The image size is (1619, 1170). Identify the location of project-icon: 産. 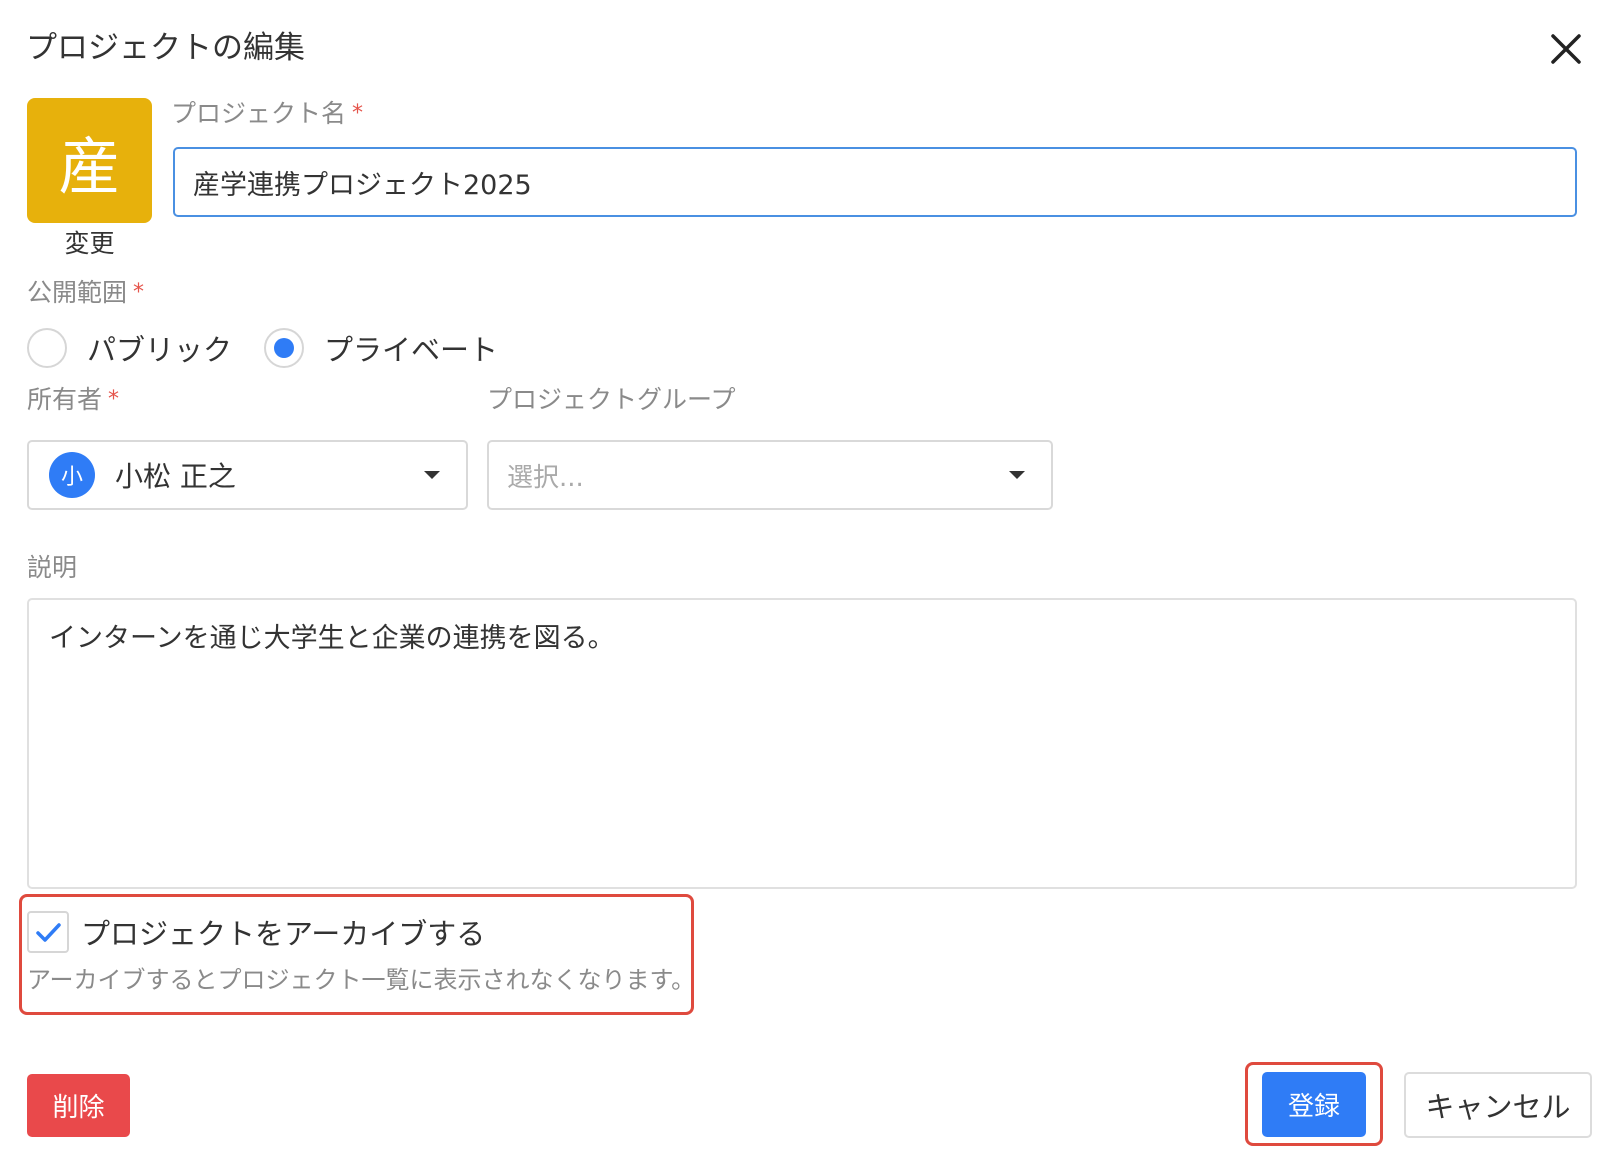
(89, 160).